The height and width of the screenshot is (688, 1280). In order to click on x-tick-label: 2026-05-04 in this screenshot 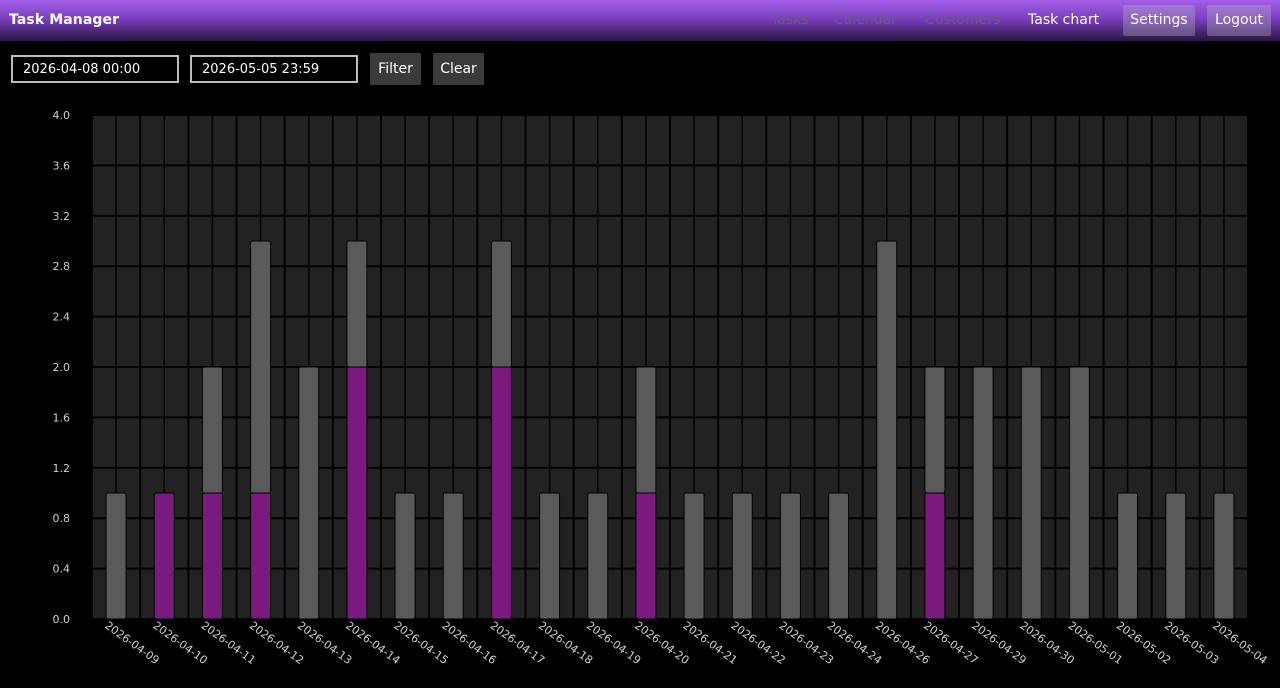, I will do `click(1239, 643)`.